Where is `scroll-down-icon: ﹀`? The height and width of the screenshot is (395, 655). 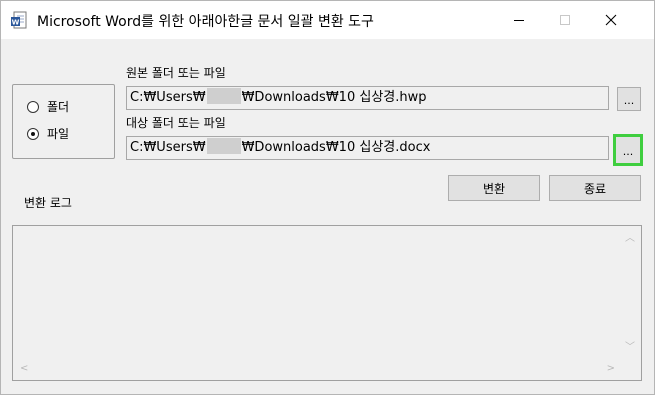 scroll-down-icon: ﹀ is located at coordinates (630, 348).